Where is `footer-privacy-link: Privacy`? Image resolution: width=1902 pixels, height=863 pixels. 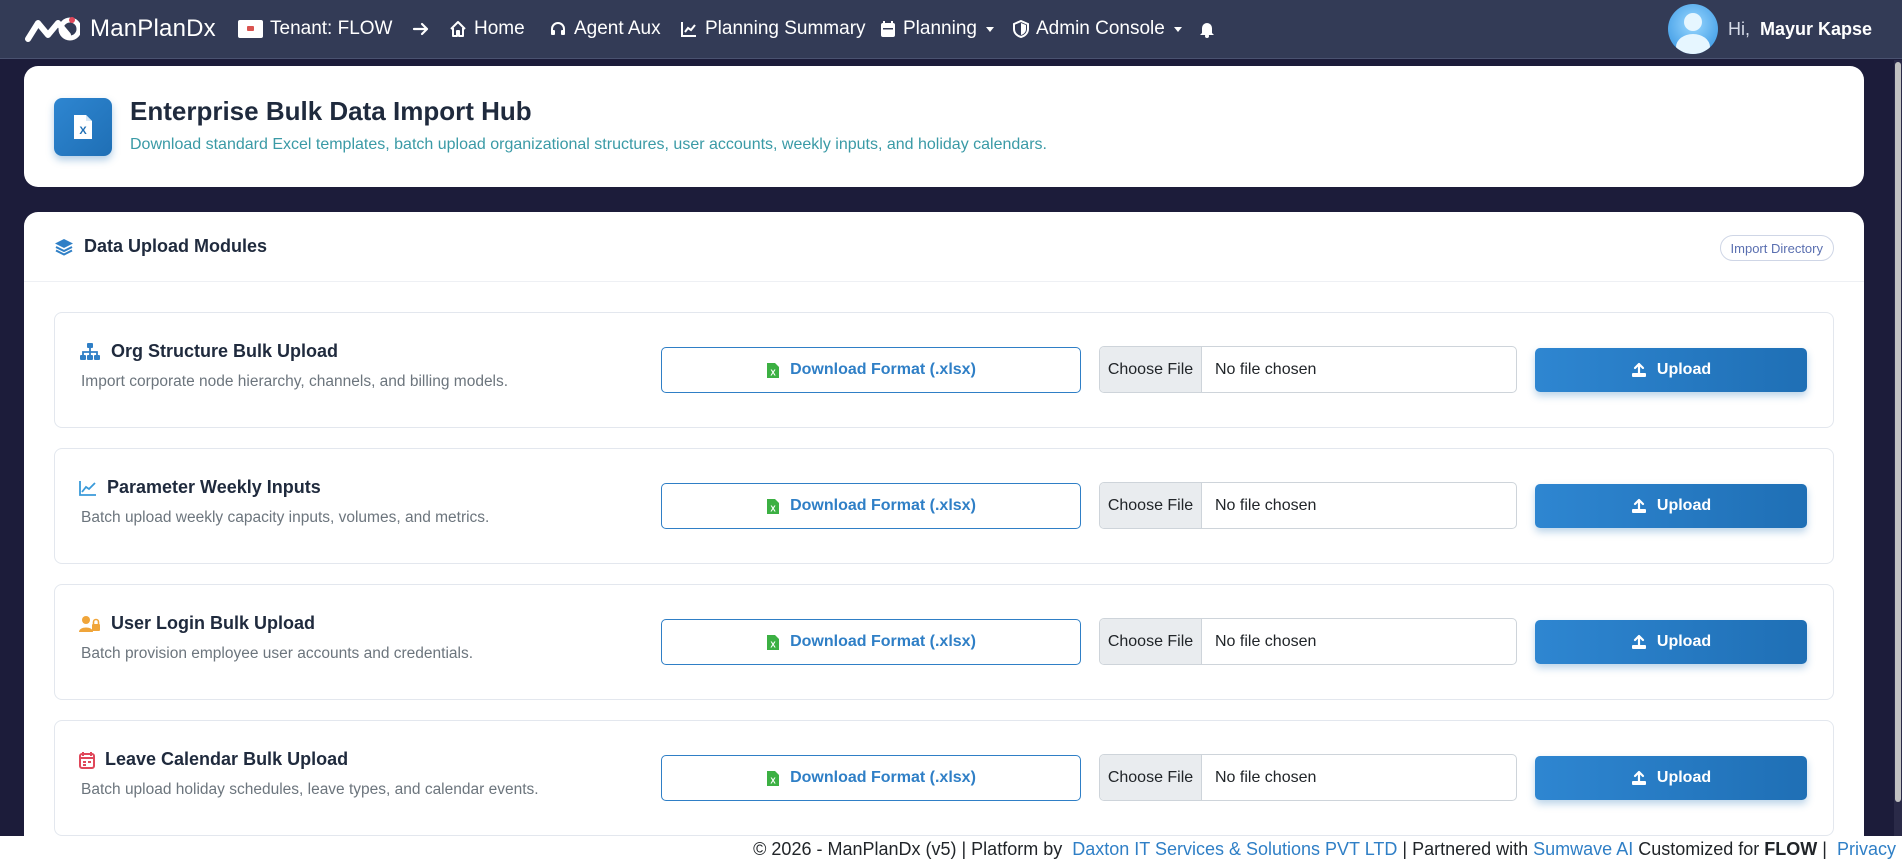
footer-privacy-link: Privacy is located at coordinates (1866, 849).